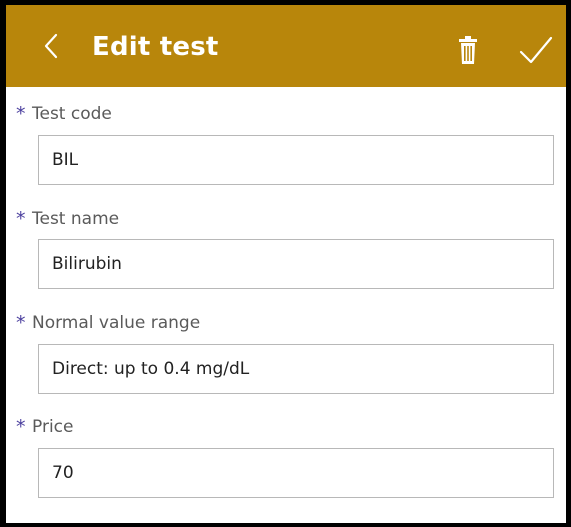 This screenshot has width=571, height=527. What do you see at coordinates (53, 427) in the screenshot?
I see `field-label: Price` at bounding box center [53, 427].